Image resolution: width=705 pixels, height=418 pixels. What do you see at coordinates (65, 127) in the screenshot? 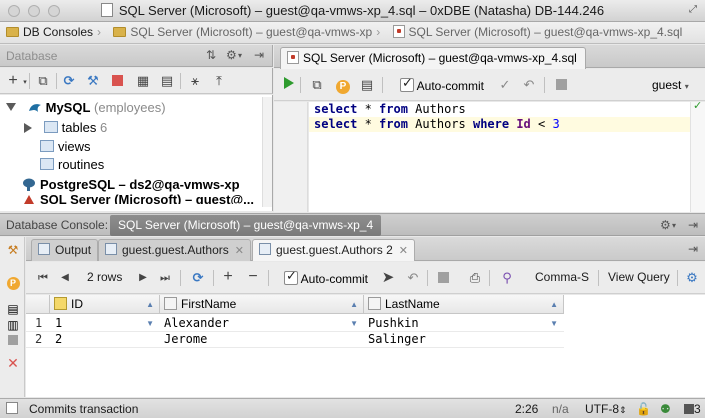
I see `tree-item-tables: tables 6` at bounding box center [65, 127].